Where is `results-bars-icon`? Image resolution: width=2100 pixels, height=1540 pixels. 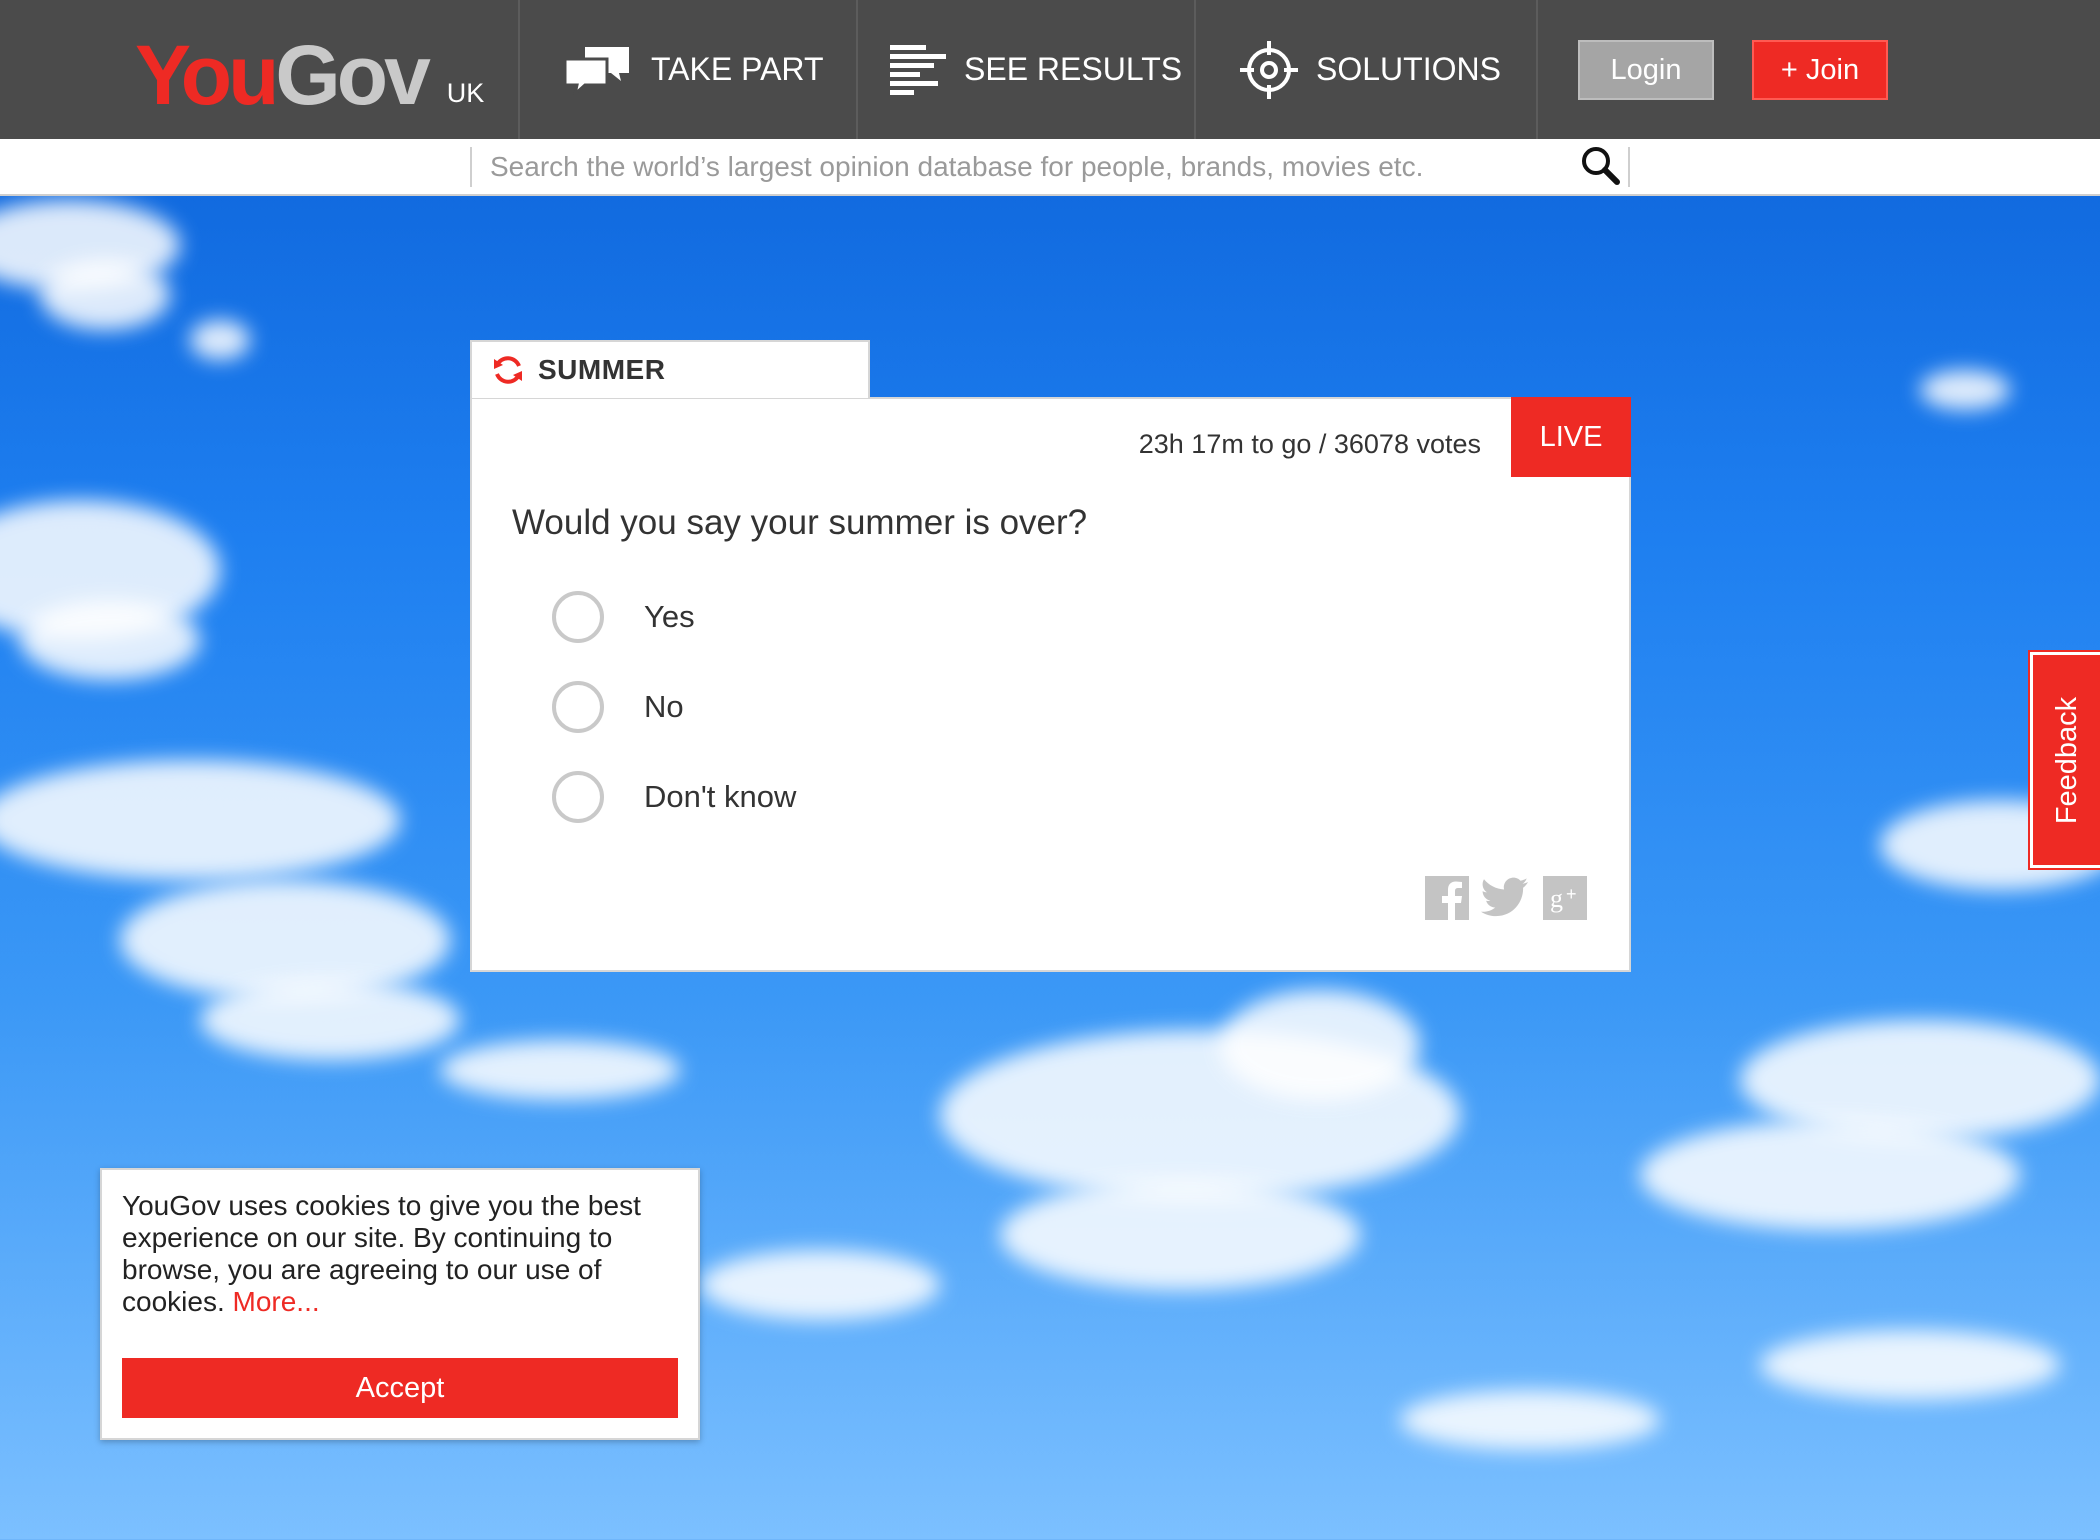 results-bars-icon is located at coordinates (918, 70).